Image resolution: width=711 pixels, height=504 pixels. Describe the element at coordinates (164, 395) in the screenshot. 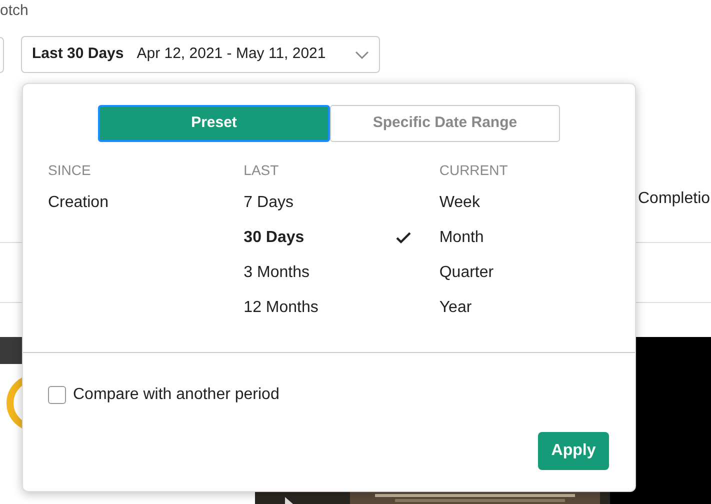

I see `compare-checkbox: Compare with another period` at that location.